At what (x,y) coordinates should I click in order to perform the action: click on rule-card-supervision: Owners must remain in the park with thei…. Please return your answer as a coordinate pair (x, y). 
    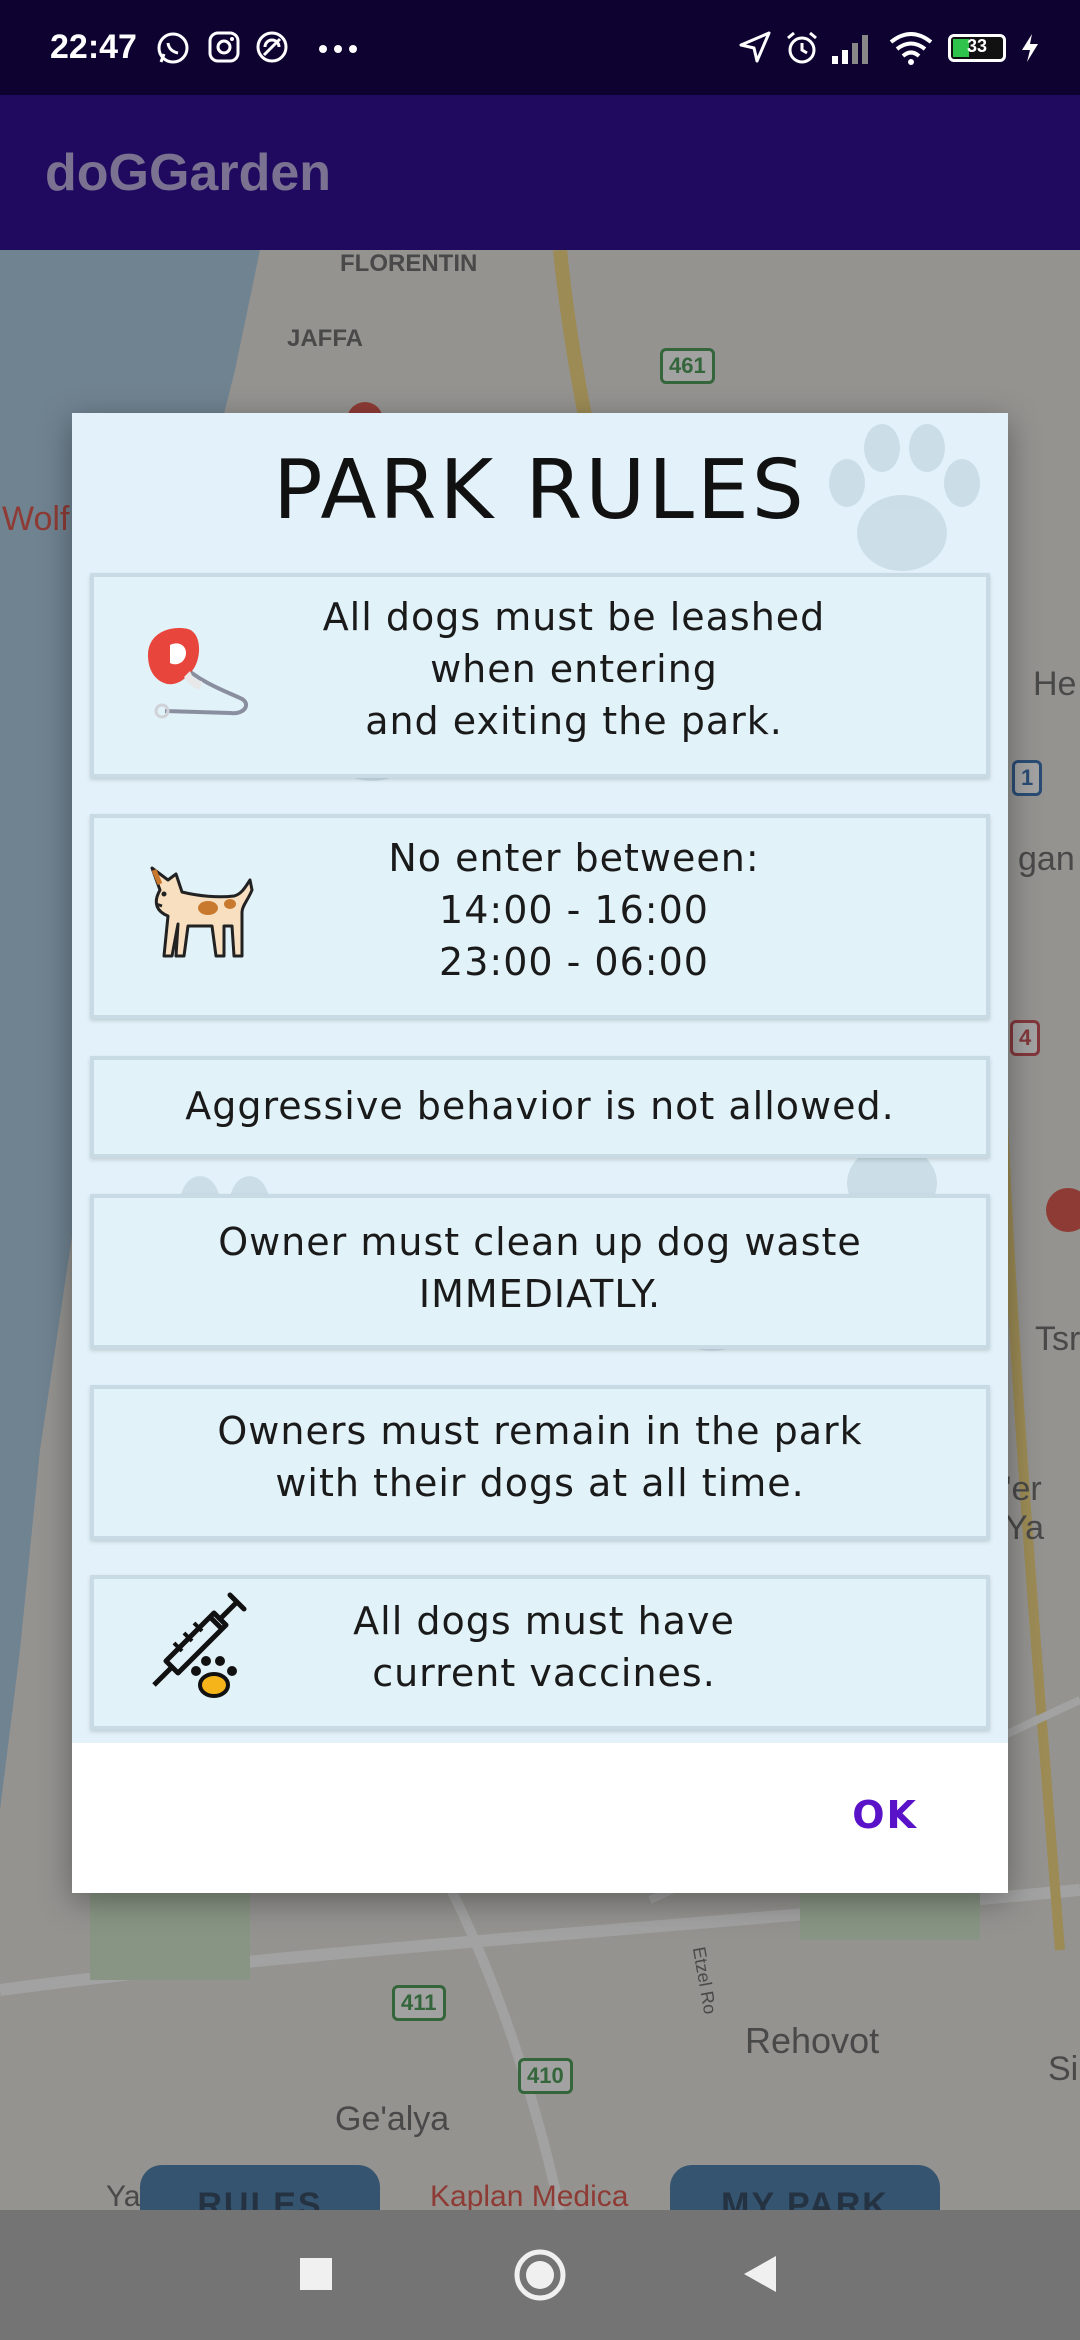
    Looking at the image, I should click on (540, 1462).